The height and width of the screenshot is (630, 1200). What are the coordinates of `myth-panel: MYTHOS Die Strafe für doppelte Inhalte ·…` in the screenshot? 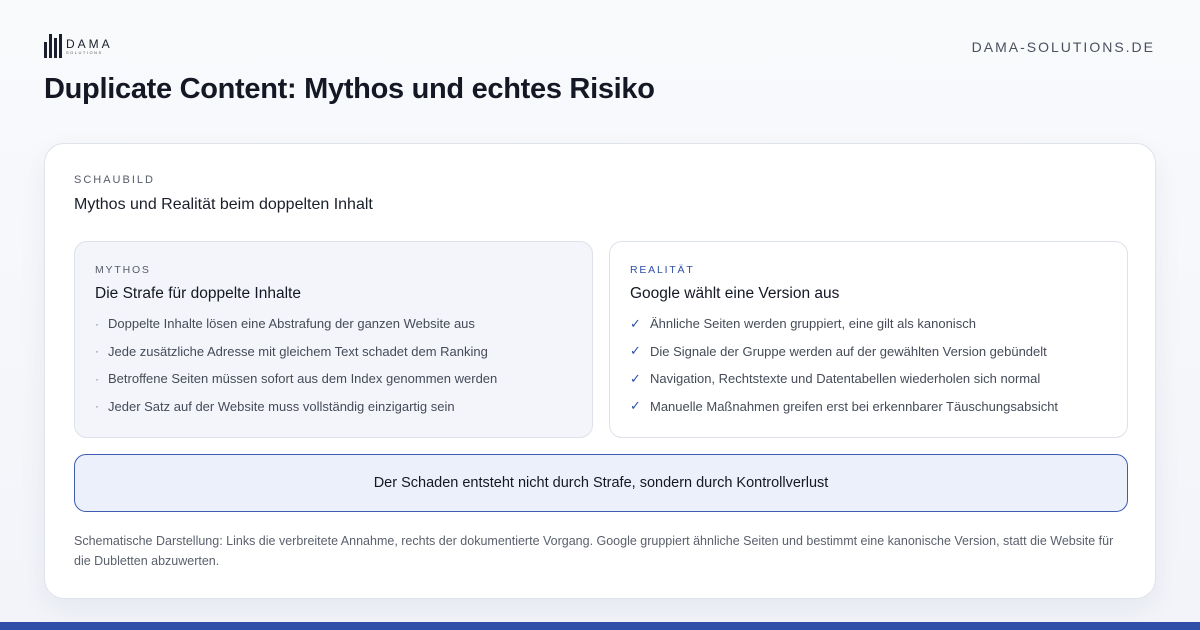 It's located at (333, 339).